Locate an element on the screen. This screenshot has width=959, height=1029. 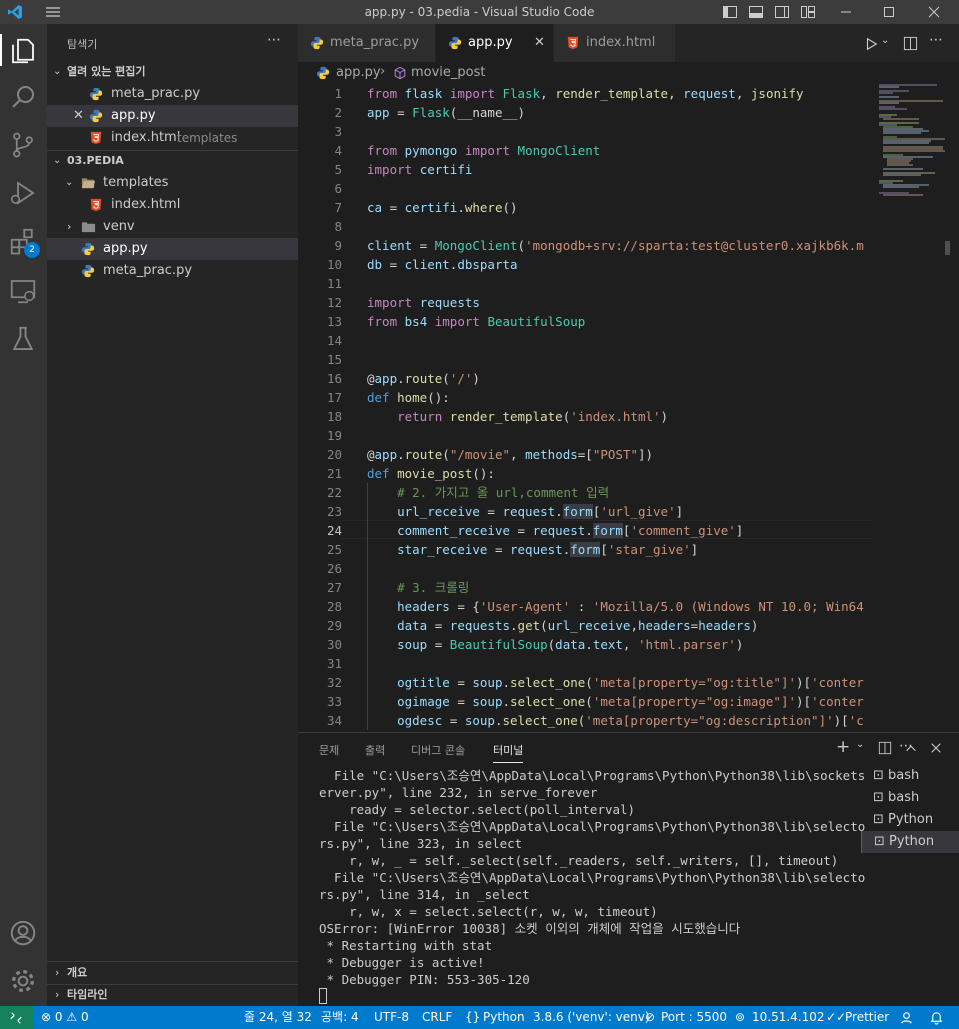
language-mode: Python is located at coordinates (504, 1017).